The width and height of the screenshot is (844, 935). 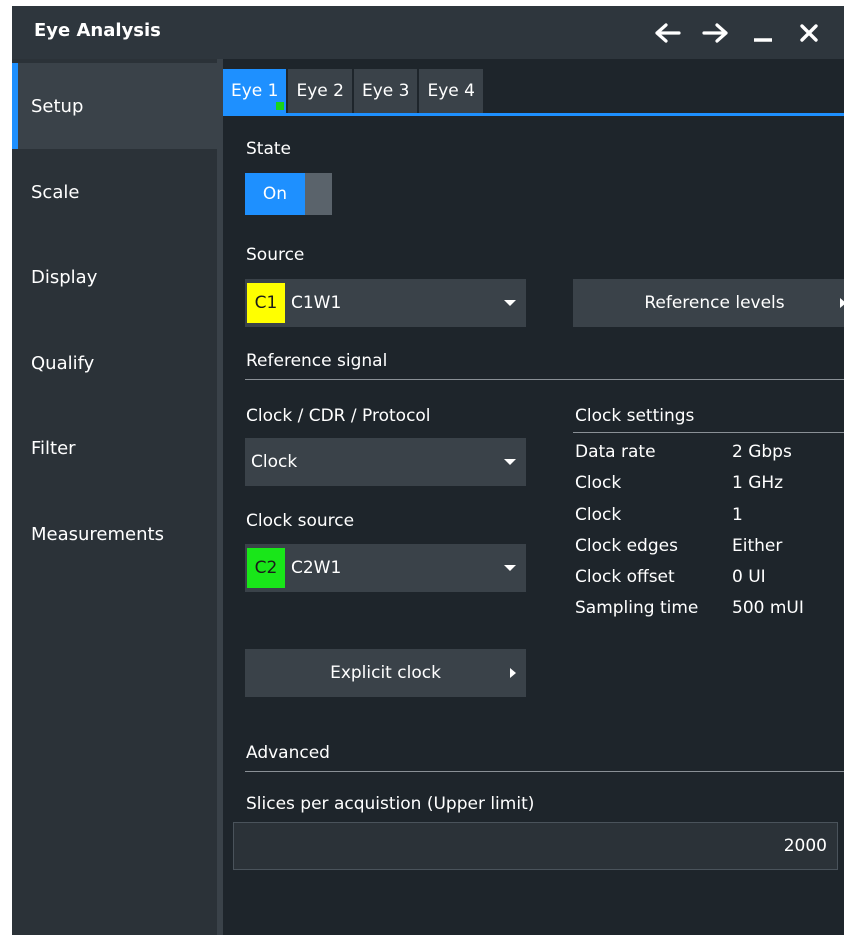 I want to click on channel-chip: C2, so click(x=266, y=568).